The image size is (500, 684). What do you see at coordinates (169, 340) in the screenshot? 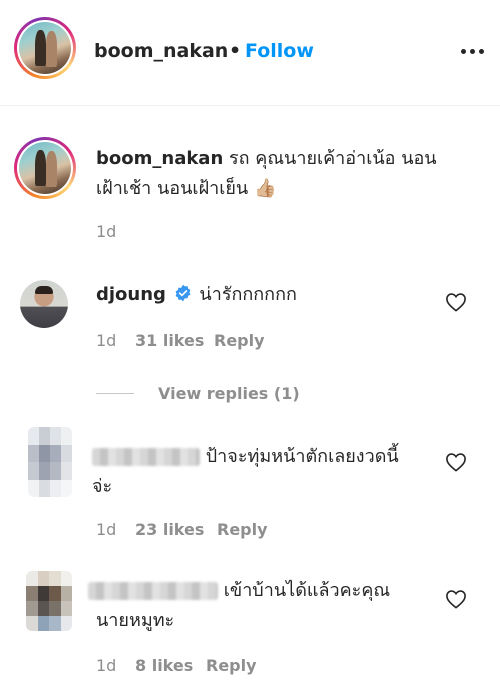
I see `comment-likes: 31 likes` at bounding box center [169, 340].